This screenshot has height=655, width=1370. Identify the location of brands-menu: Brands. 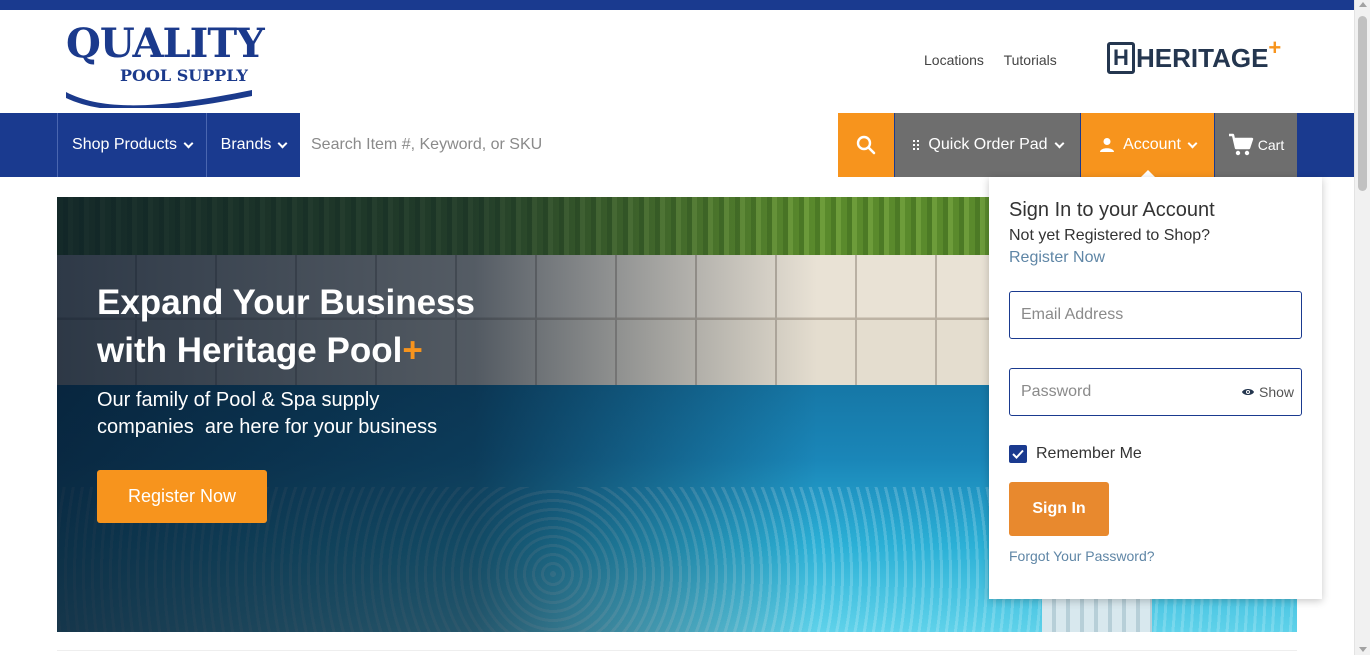
(253, 145).